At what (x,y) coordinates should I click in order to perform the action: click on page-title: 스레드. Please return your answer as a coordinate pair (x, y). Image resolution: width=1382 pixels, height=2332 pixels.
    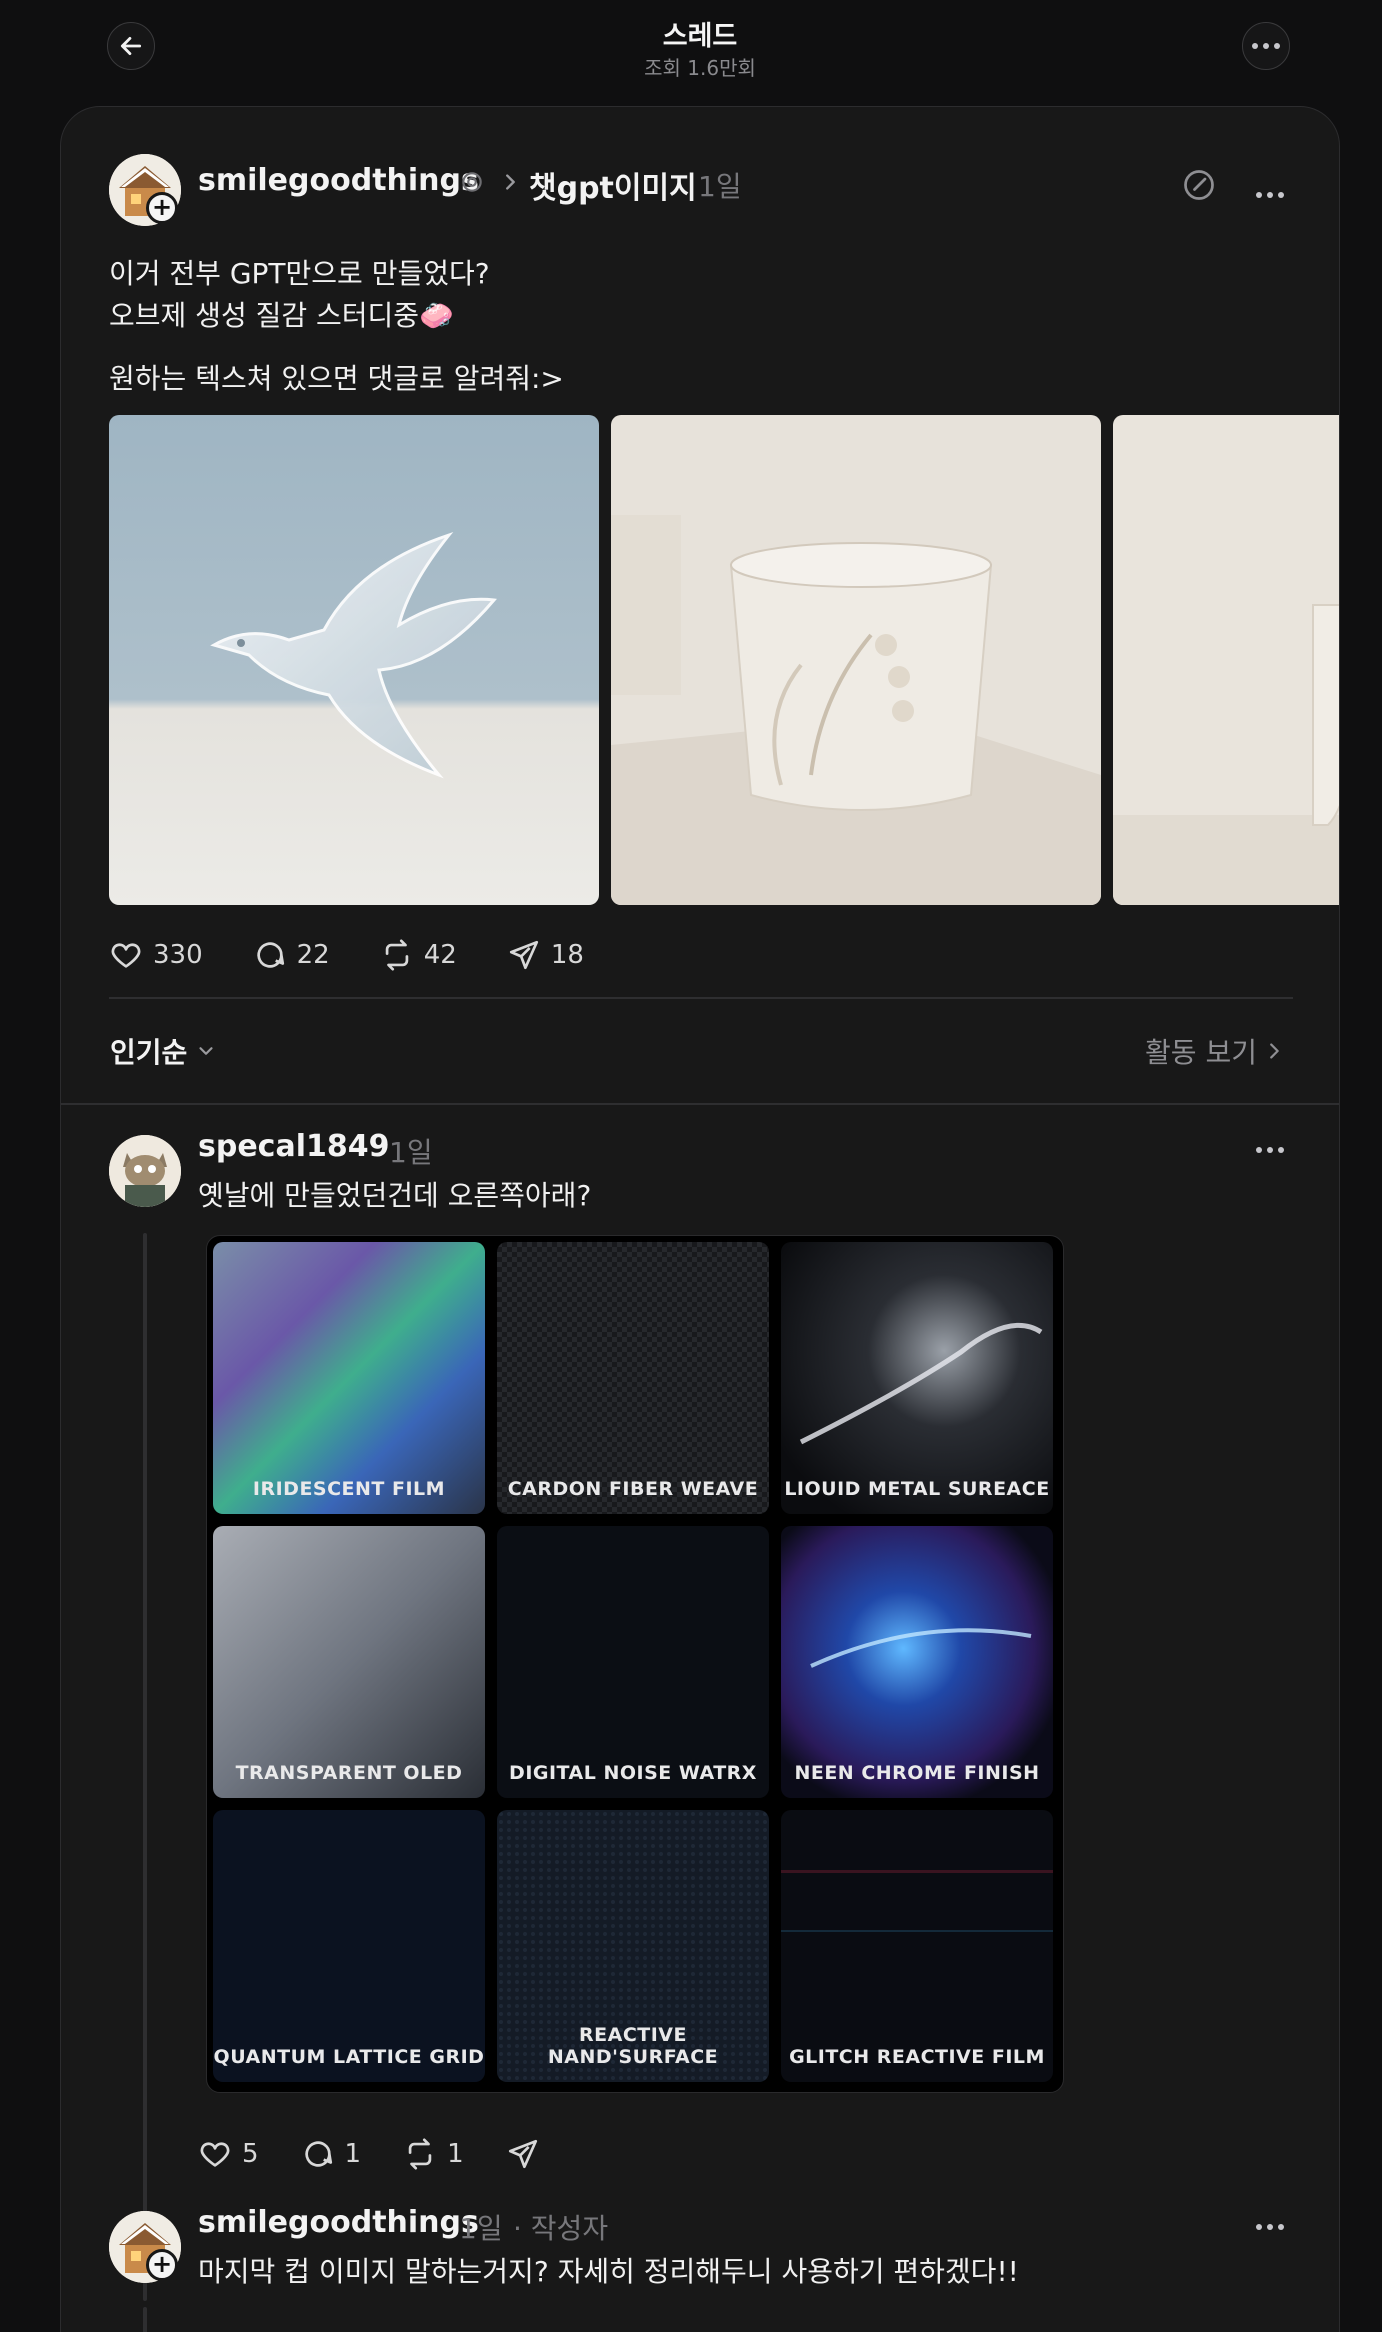
    Looking at the image, I should click on (700, 36).